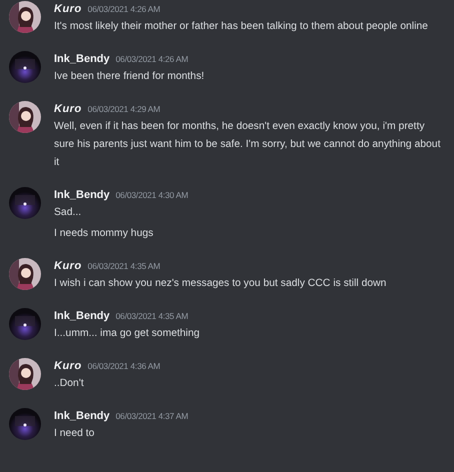  I want to click on timestamp: 06/03/2021 4:30 AM, so click(152, 195).